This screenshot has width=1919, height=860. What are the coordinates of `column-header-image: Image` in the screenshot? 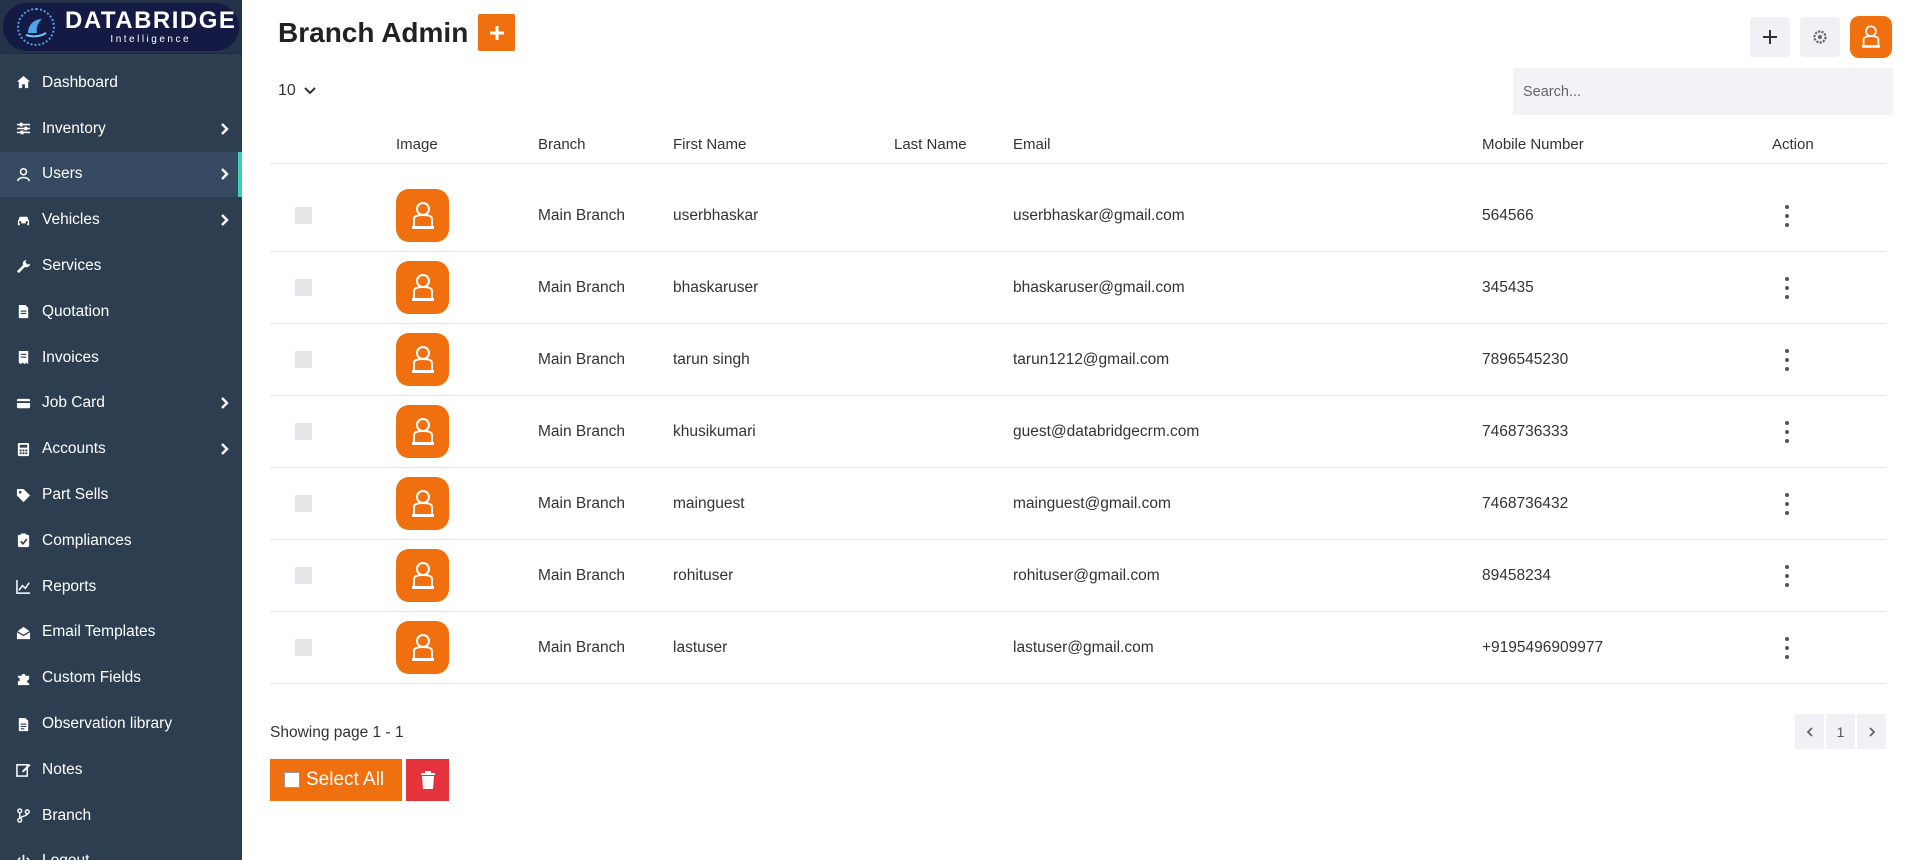 It's located at (467, 144).